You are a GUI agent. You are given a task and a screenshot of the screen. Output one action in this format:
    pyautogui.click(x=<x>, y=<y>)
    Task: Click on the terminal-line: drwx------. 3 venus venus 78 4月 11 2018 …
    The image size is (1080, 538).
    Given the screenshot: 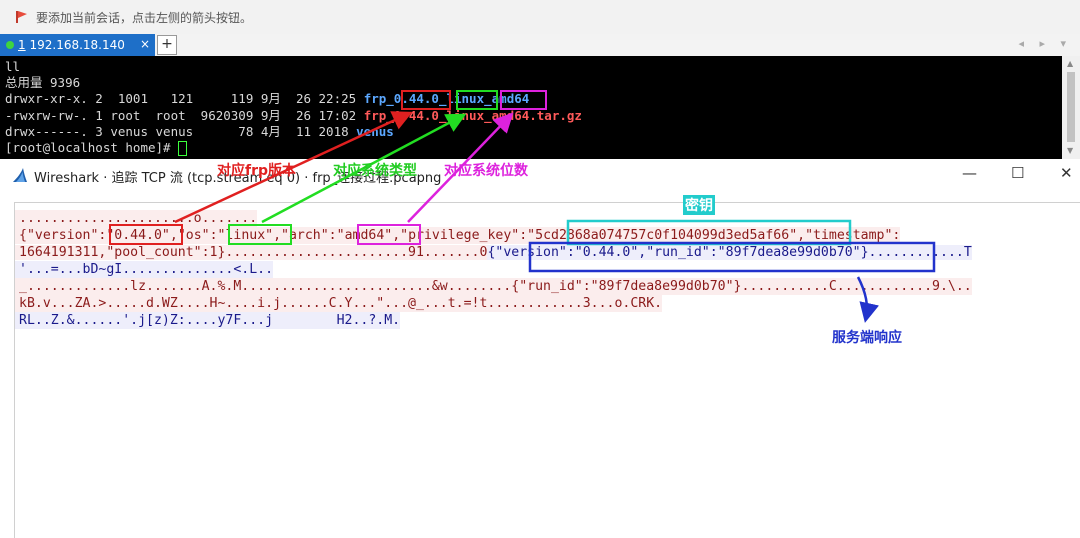 What is the action you would take?
    pyautogui.click(x=199, y=131)
    